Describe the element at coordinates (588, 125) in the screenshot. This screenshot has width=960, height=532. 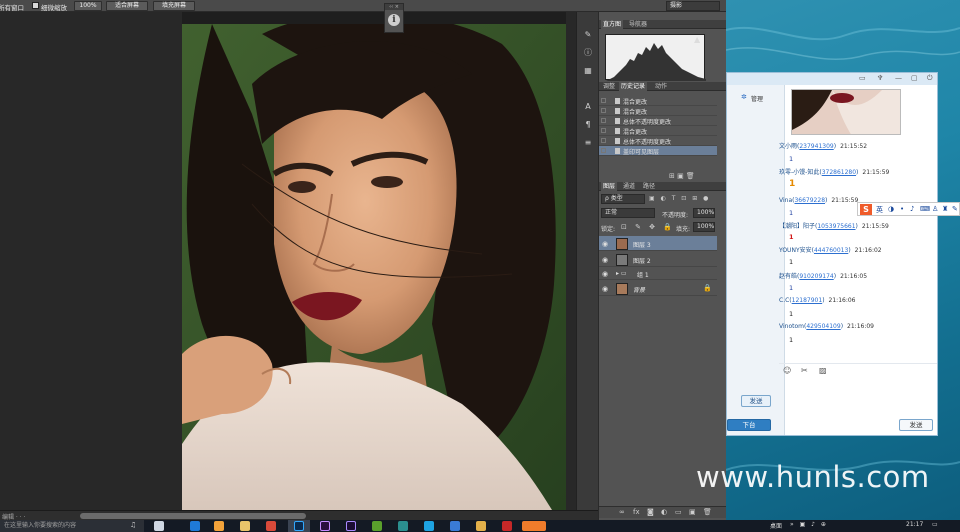
I see `paragraph-icon: ¶` at that location.